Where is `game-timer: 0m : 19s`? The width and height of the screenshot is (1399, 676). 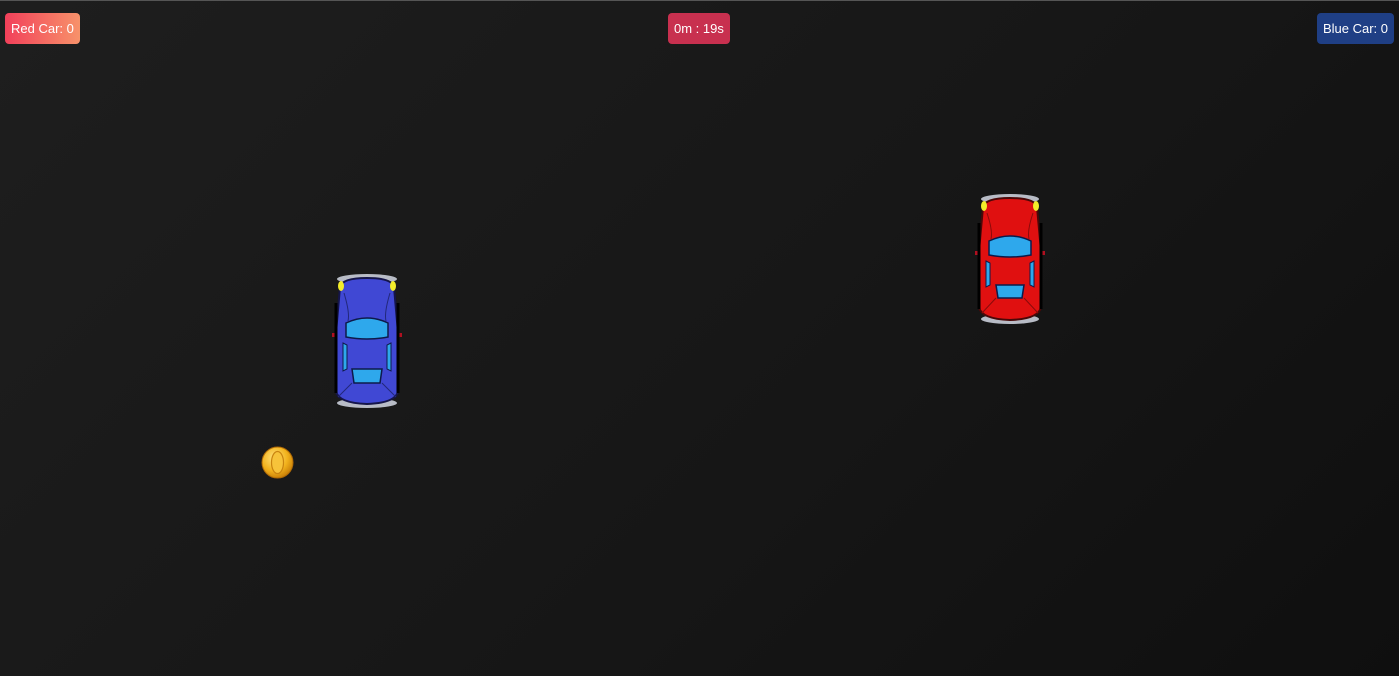
game-timer: 0m : 19s is located at coordinates (699, 28).